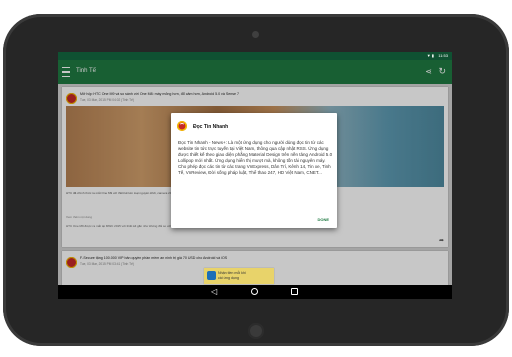 The height and width of the screenshot is (357, 512). What do you see at coordinates (211, 127) in the screenshot?
I see `dialog-title: Đọc Tin Nhanh` at bounding box center [211, 127].